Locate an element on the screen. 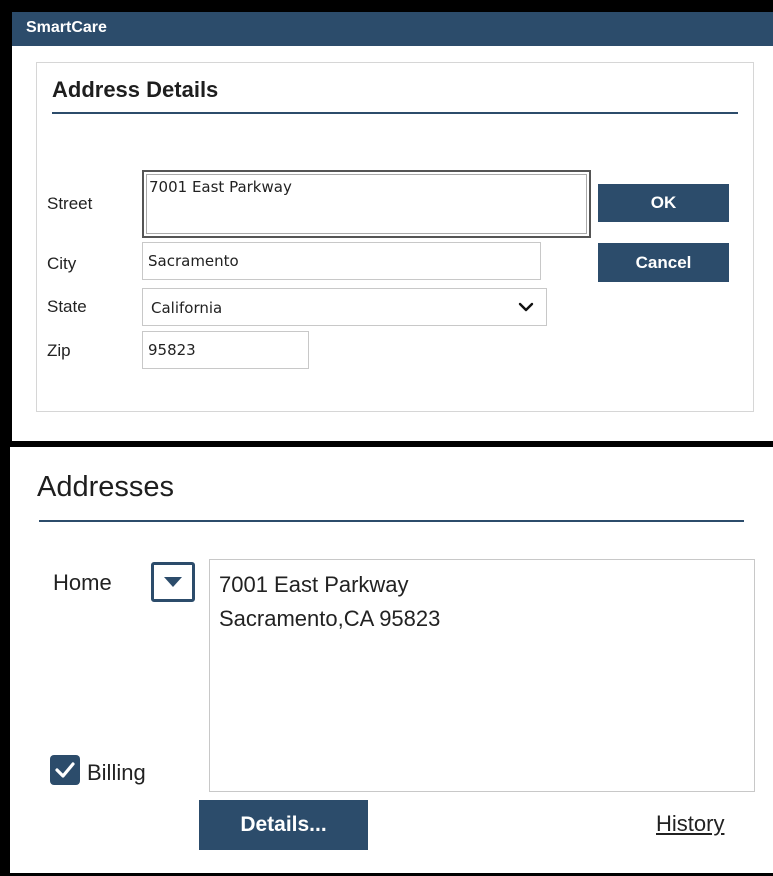 Image resolution: width=773 pixels, height=876 pixels. cancel-button: Cancel is located at coordinates (663, 262).